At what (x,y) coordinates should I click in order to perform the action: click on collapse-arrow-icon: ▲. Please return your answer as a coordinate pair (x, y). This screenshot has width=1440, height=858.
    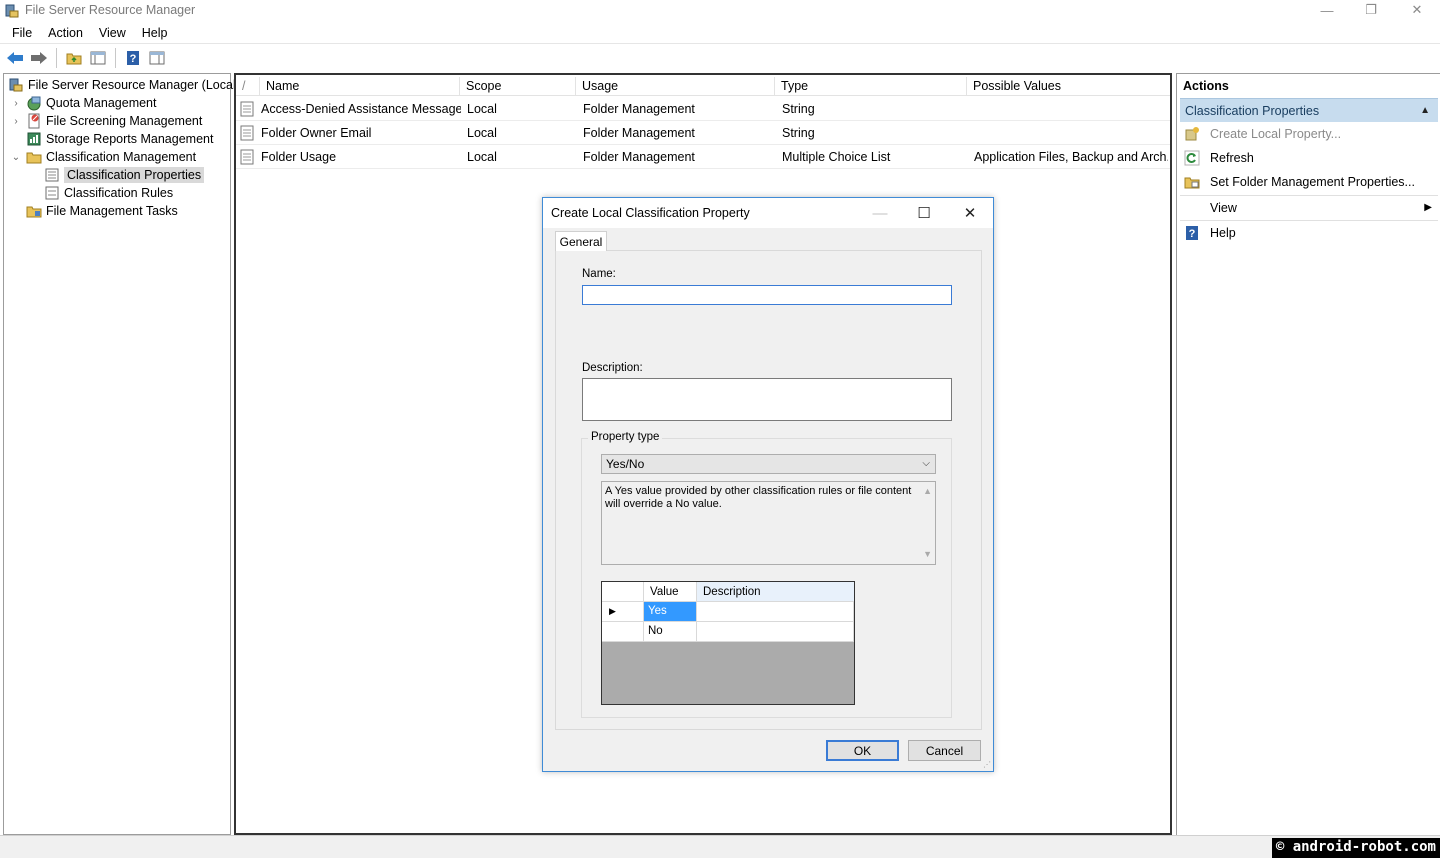
    Looking at the image, I should click on (1425, 110).